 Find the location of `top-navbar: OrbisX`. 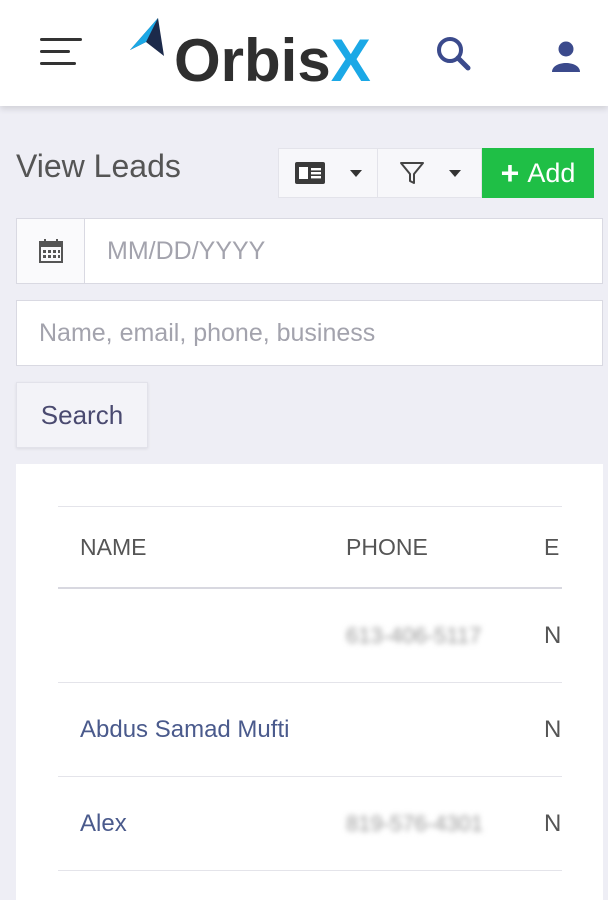

top-navbar: OrbisX is located at coordinates (304, 53).